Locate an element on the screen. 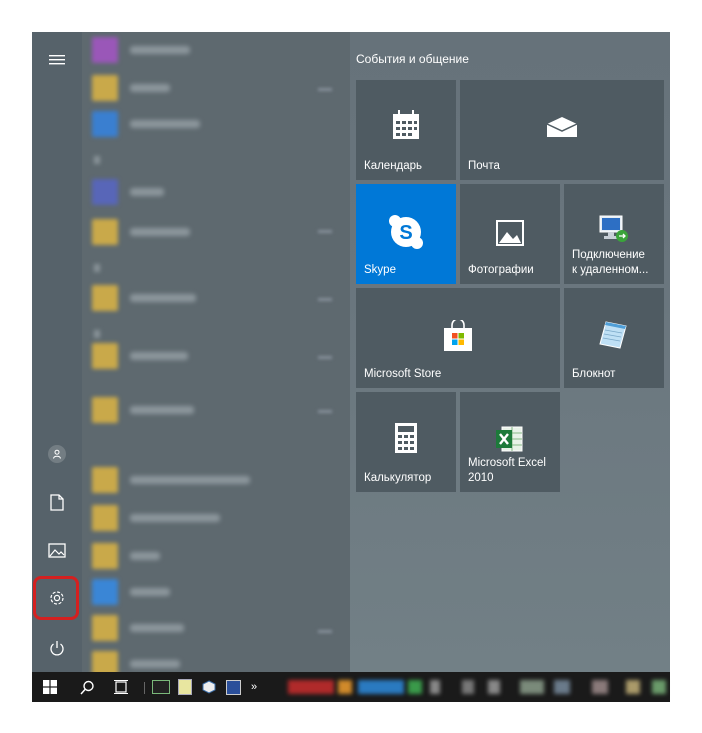 This screenshot has width=702, height=733. power-button is located at coordinates (57, 648).